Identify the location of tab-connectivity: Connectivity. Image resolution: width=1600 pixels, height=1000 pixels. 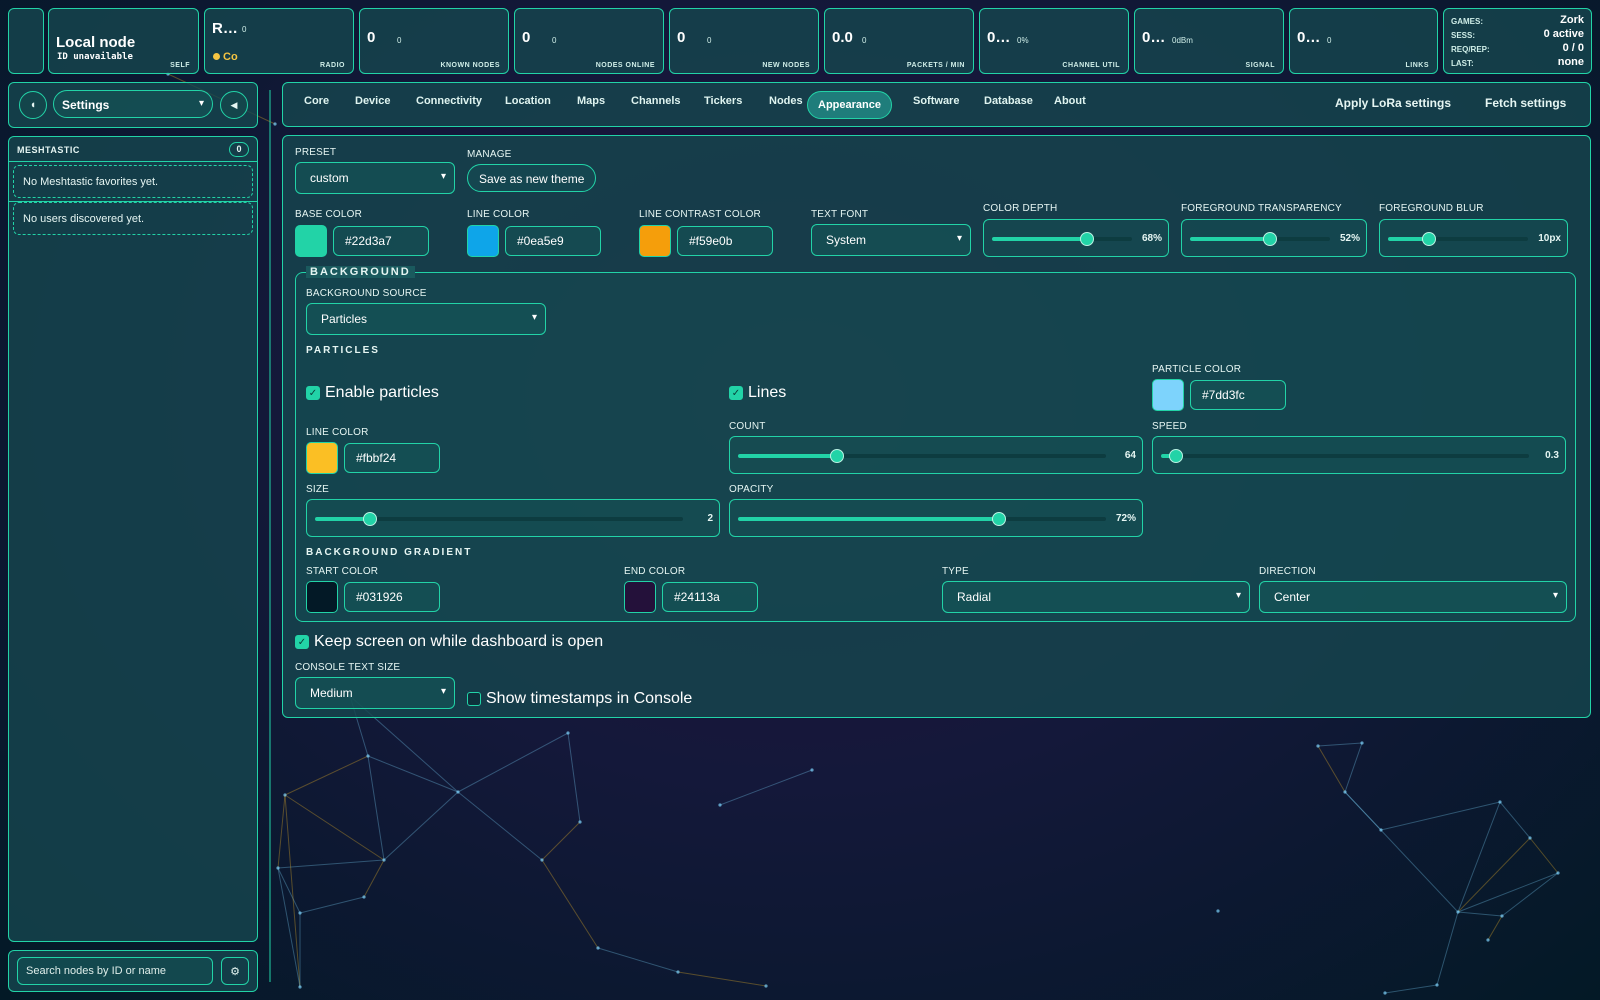
(449, 101).